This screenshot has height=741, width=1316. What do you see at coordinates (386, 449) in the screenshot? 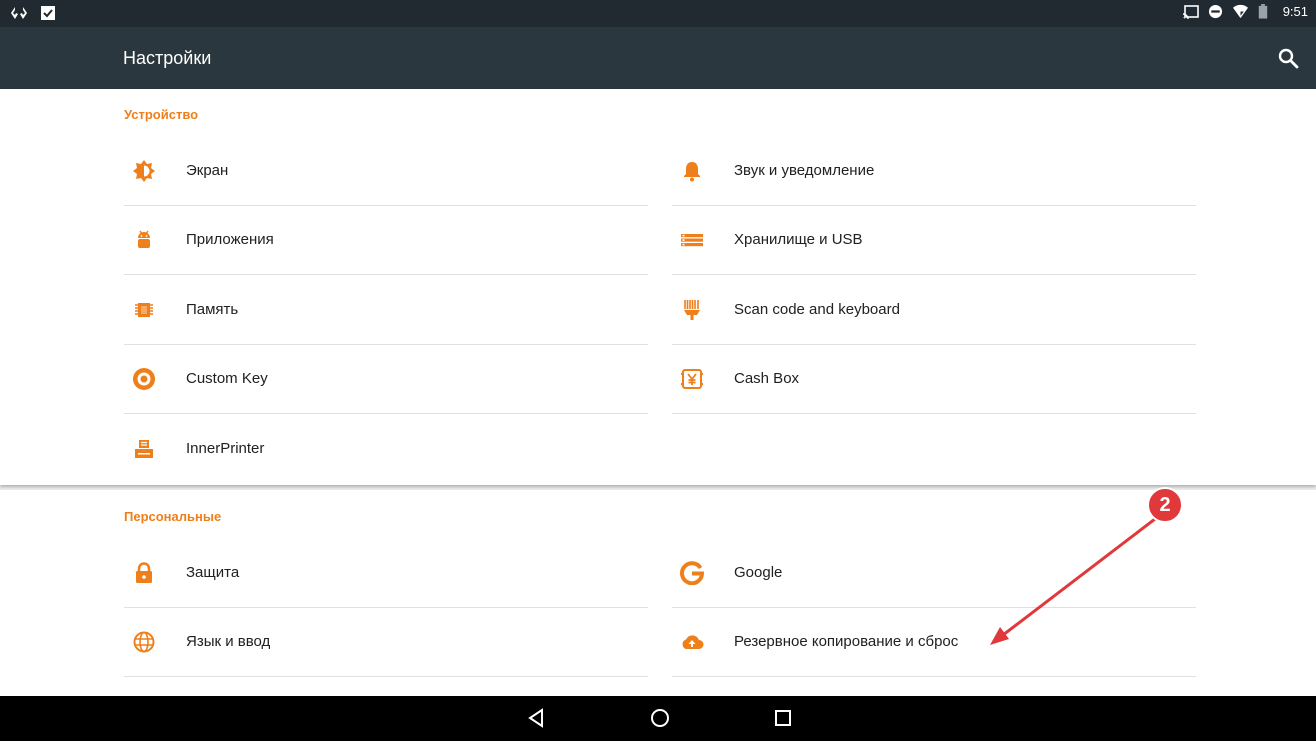
I see `settings-item-inner-printer: InnerPrinter` at bounding box center [386, 449].